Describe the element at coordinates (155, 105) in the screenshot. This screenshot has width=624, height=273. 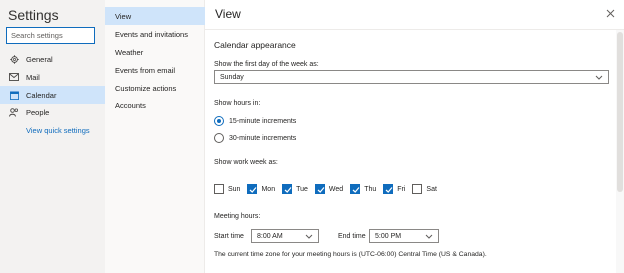
I see `subnav-item-accounts: Accounts` at that location.